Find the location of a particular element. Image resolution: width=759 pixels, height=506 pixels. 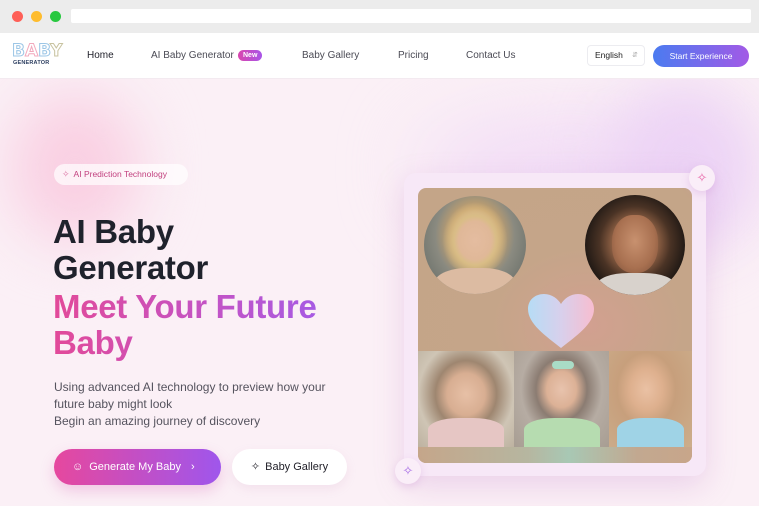

baby-gallery-button: ✧ Baby Gallery is located at coordinates (289, 467).